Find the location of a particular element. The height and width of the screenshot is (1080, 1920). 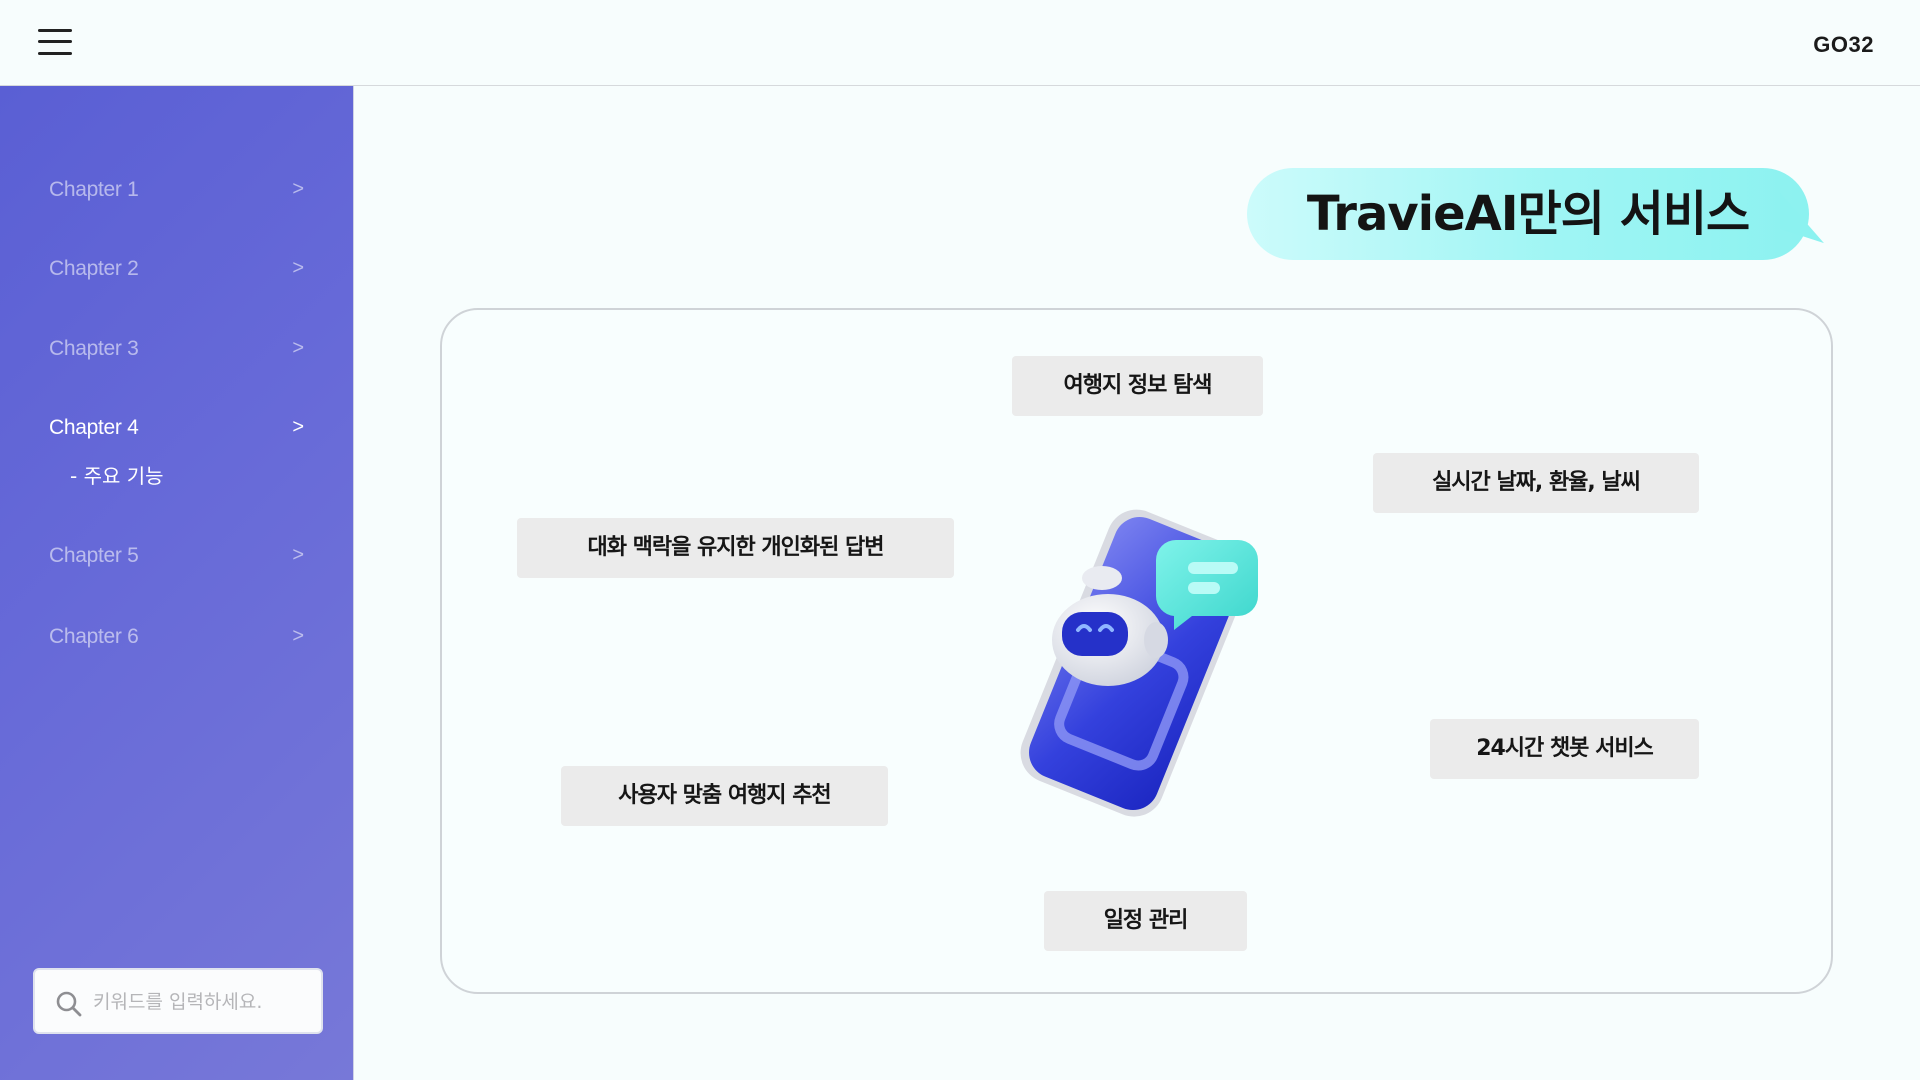

sidebar-item-chapter-2: Chapter 2 > is located at coordinates (176, 269).